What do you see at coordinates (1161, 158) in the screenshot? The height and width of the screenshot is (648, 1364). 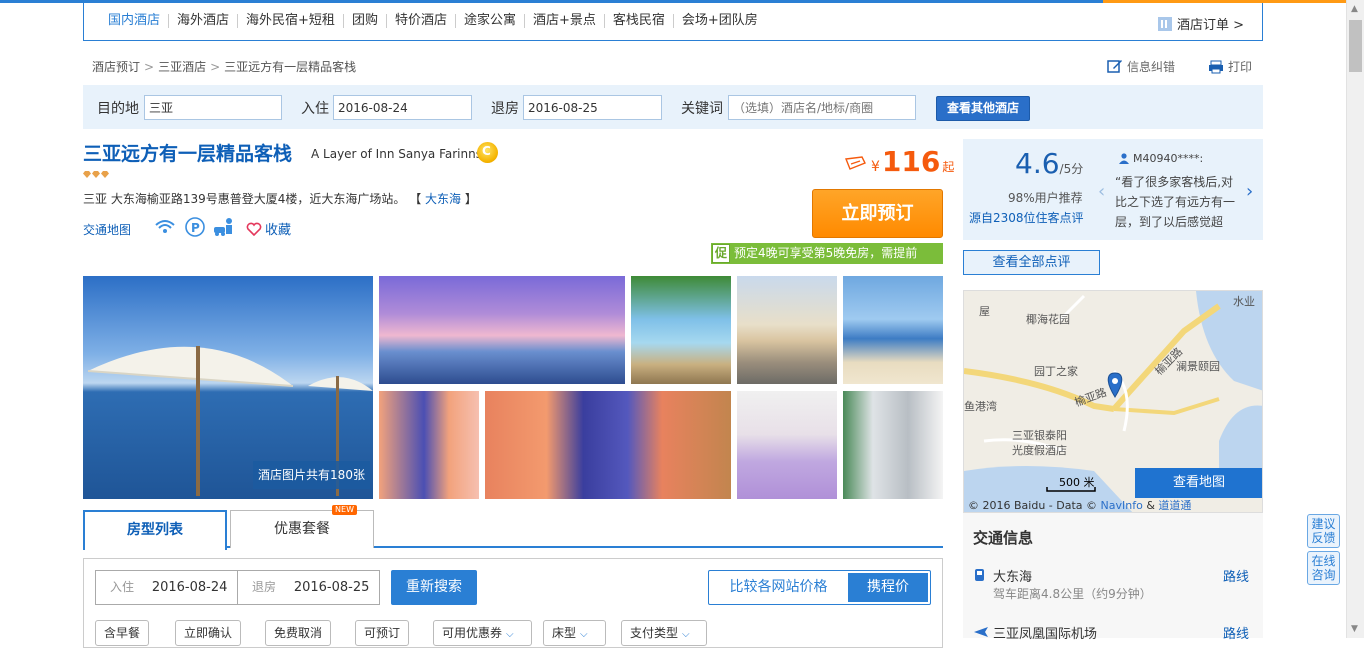 I see `reviewer: M40940****:` at bounding box center [1161, 158].